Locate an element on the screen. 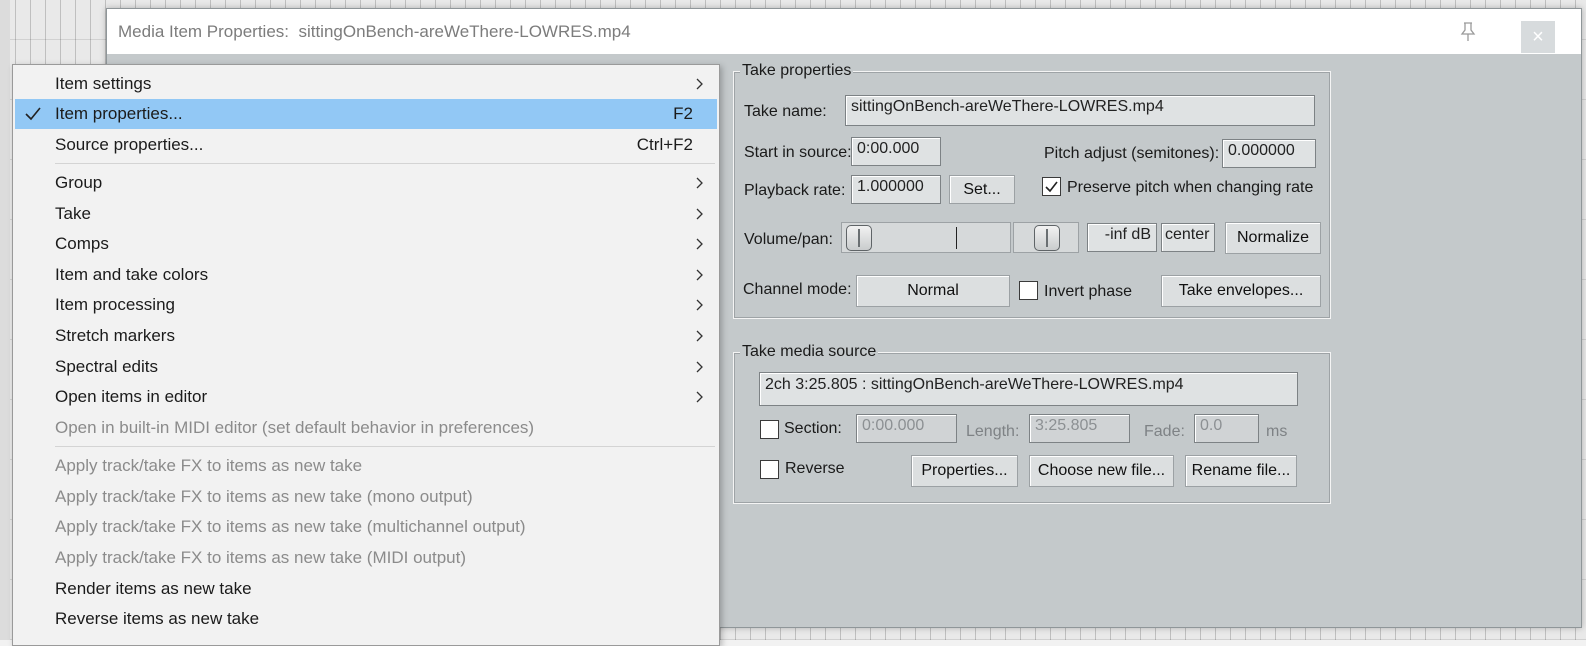 The height and width of the screenshot is (646, 1586). volume-pan-label: Volume/pan: is located at coordinates (788, 239).